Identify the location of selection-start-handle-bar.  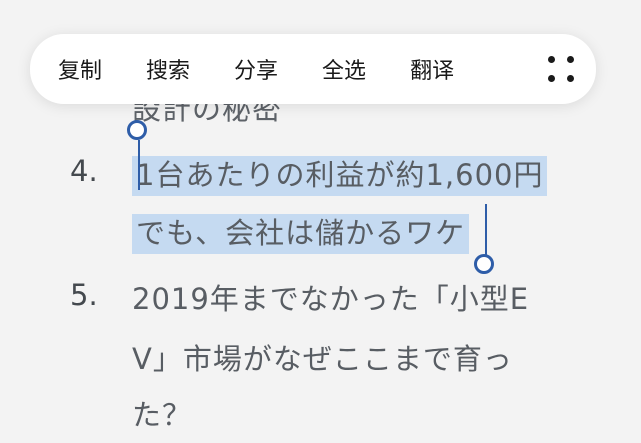
(139, 165).